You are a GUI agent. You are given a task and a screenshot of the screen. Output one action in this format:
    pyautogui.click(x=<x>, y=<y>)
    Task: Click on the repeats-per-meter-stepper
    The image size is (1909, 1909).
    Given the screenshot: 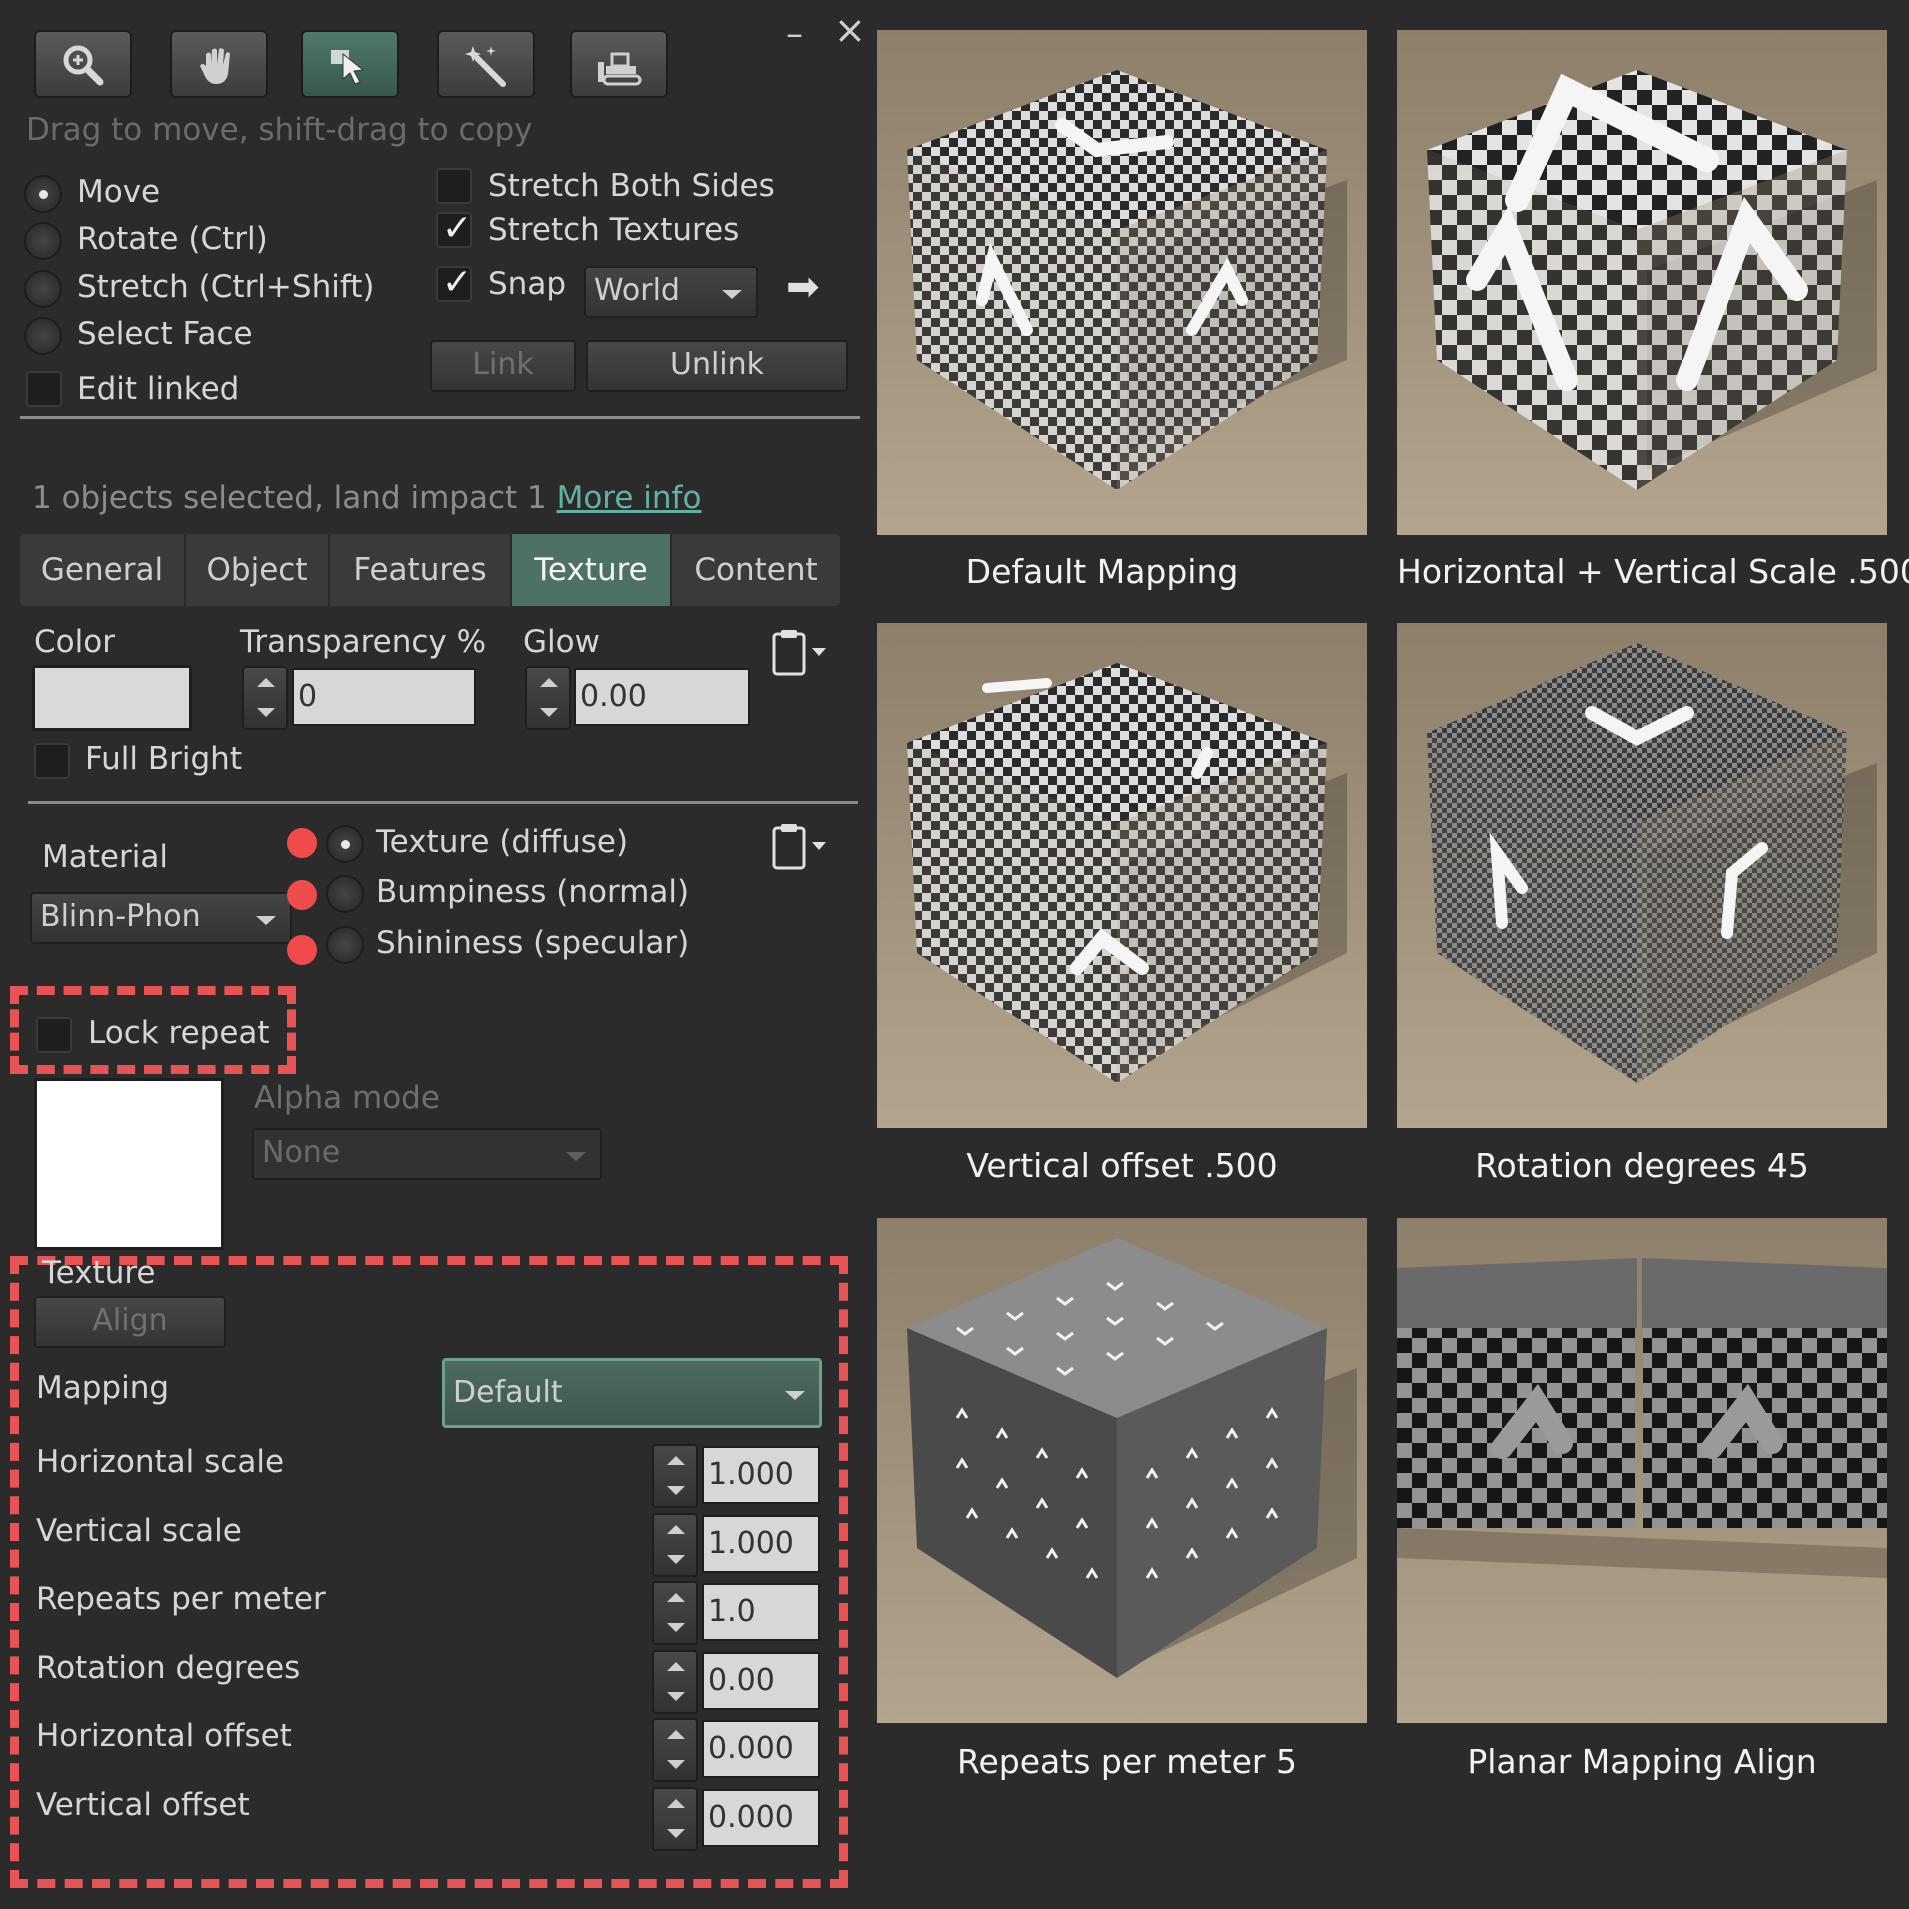 What is the action you would take?
    pyautogui.click(x=675, y=1613)
    